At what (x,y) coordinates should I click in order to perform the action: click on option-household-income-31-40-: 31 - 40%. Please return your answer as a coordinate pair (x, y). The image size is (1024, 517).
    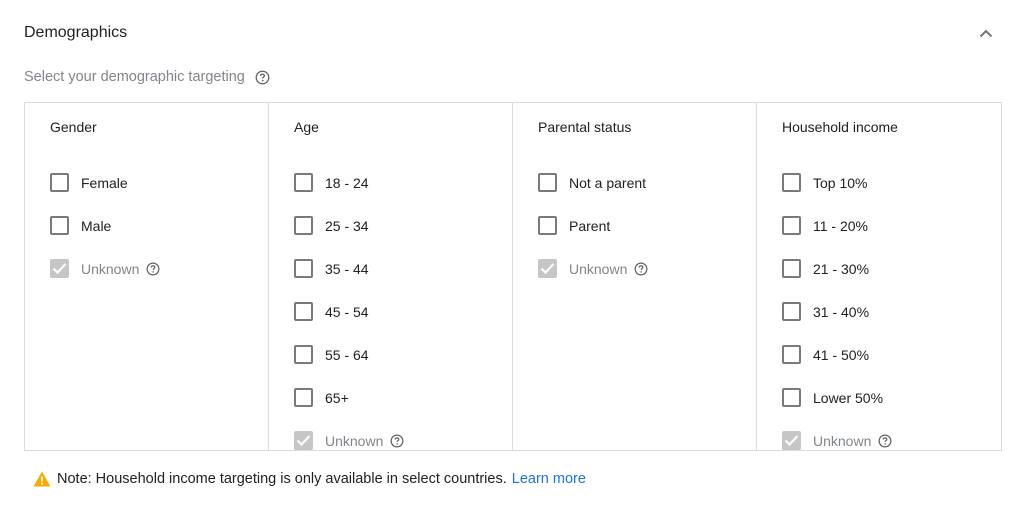
    Looking at the image, I should click on (892, 311).